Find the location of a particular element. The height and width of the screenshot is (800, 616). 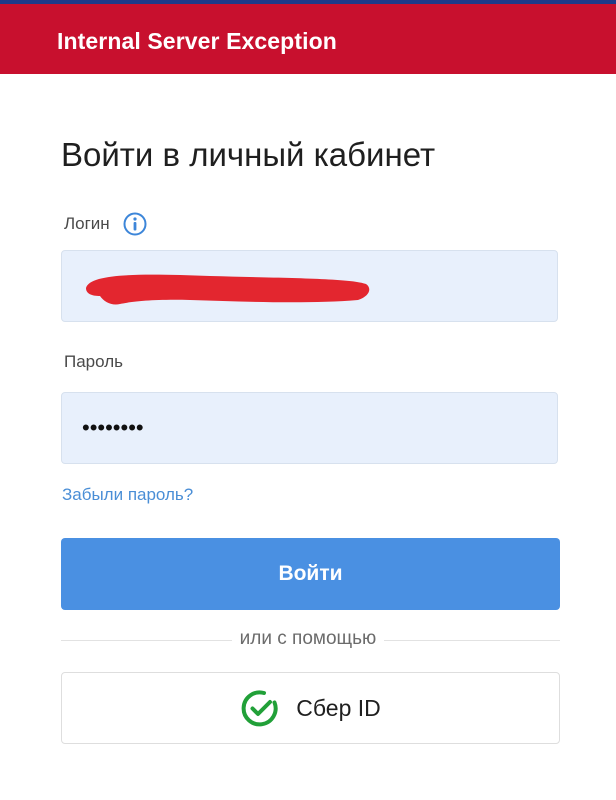

sber-id-label: Сбер ID is located at coordinates (338, 707).